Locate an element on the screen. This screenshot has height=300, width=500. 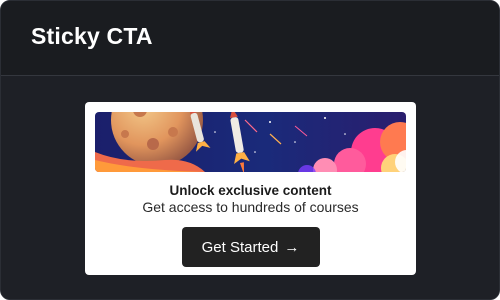
get-started-button: Get Started → is located at coordinates (250, 247).